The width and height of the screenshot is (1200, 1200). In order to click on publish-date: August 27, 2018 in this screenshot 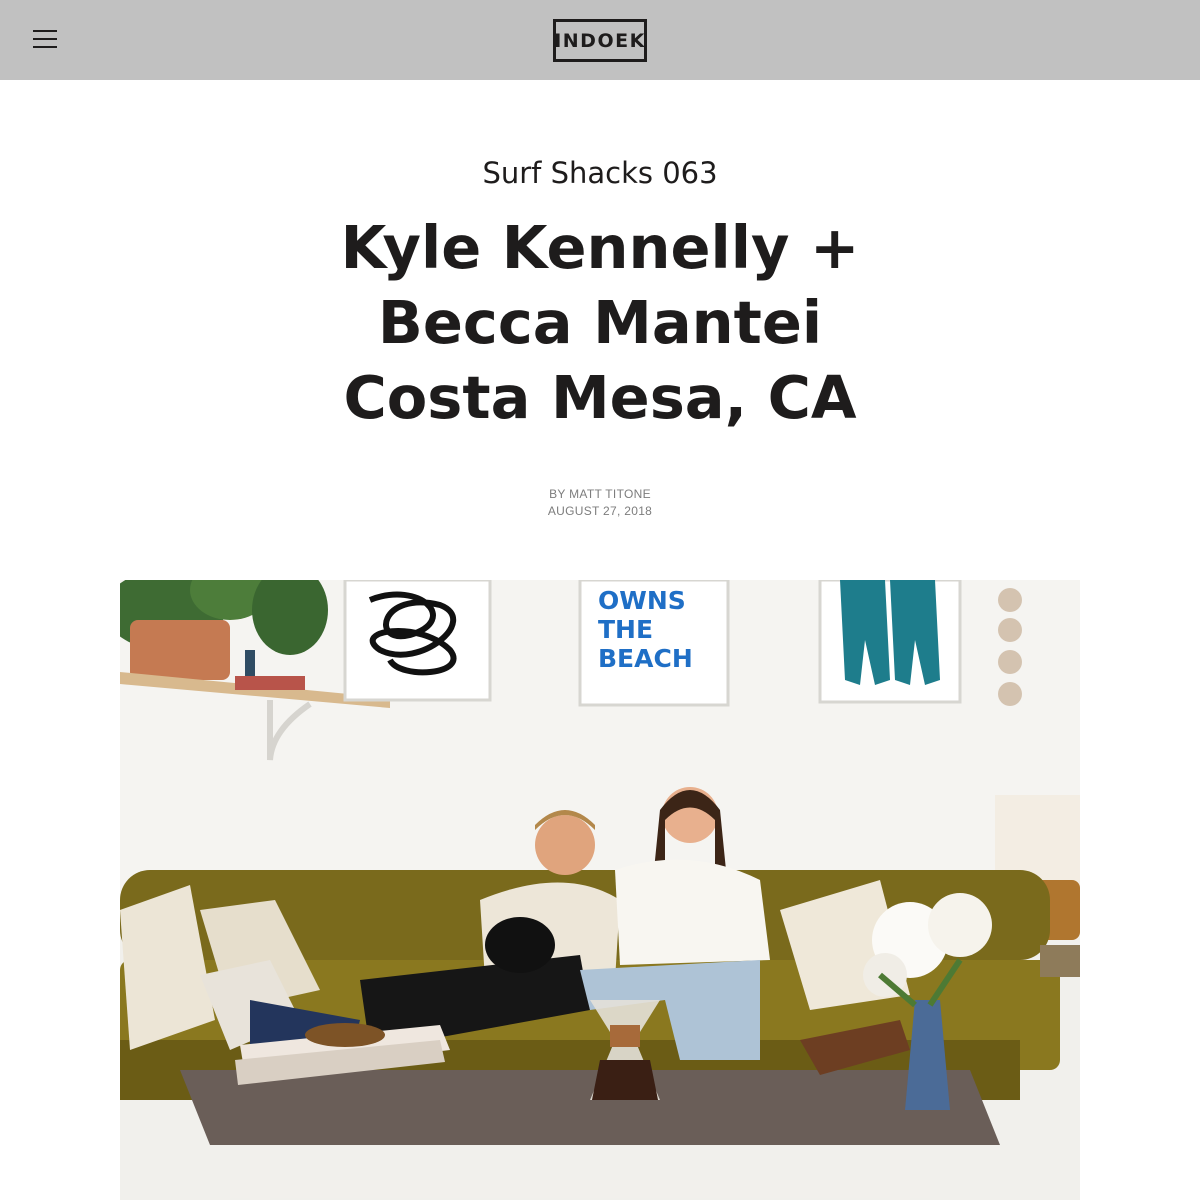, I will do `click(600, 511)`.